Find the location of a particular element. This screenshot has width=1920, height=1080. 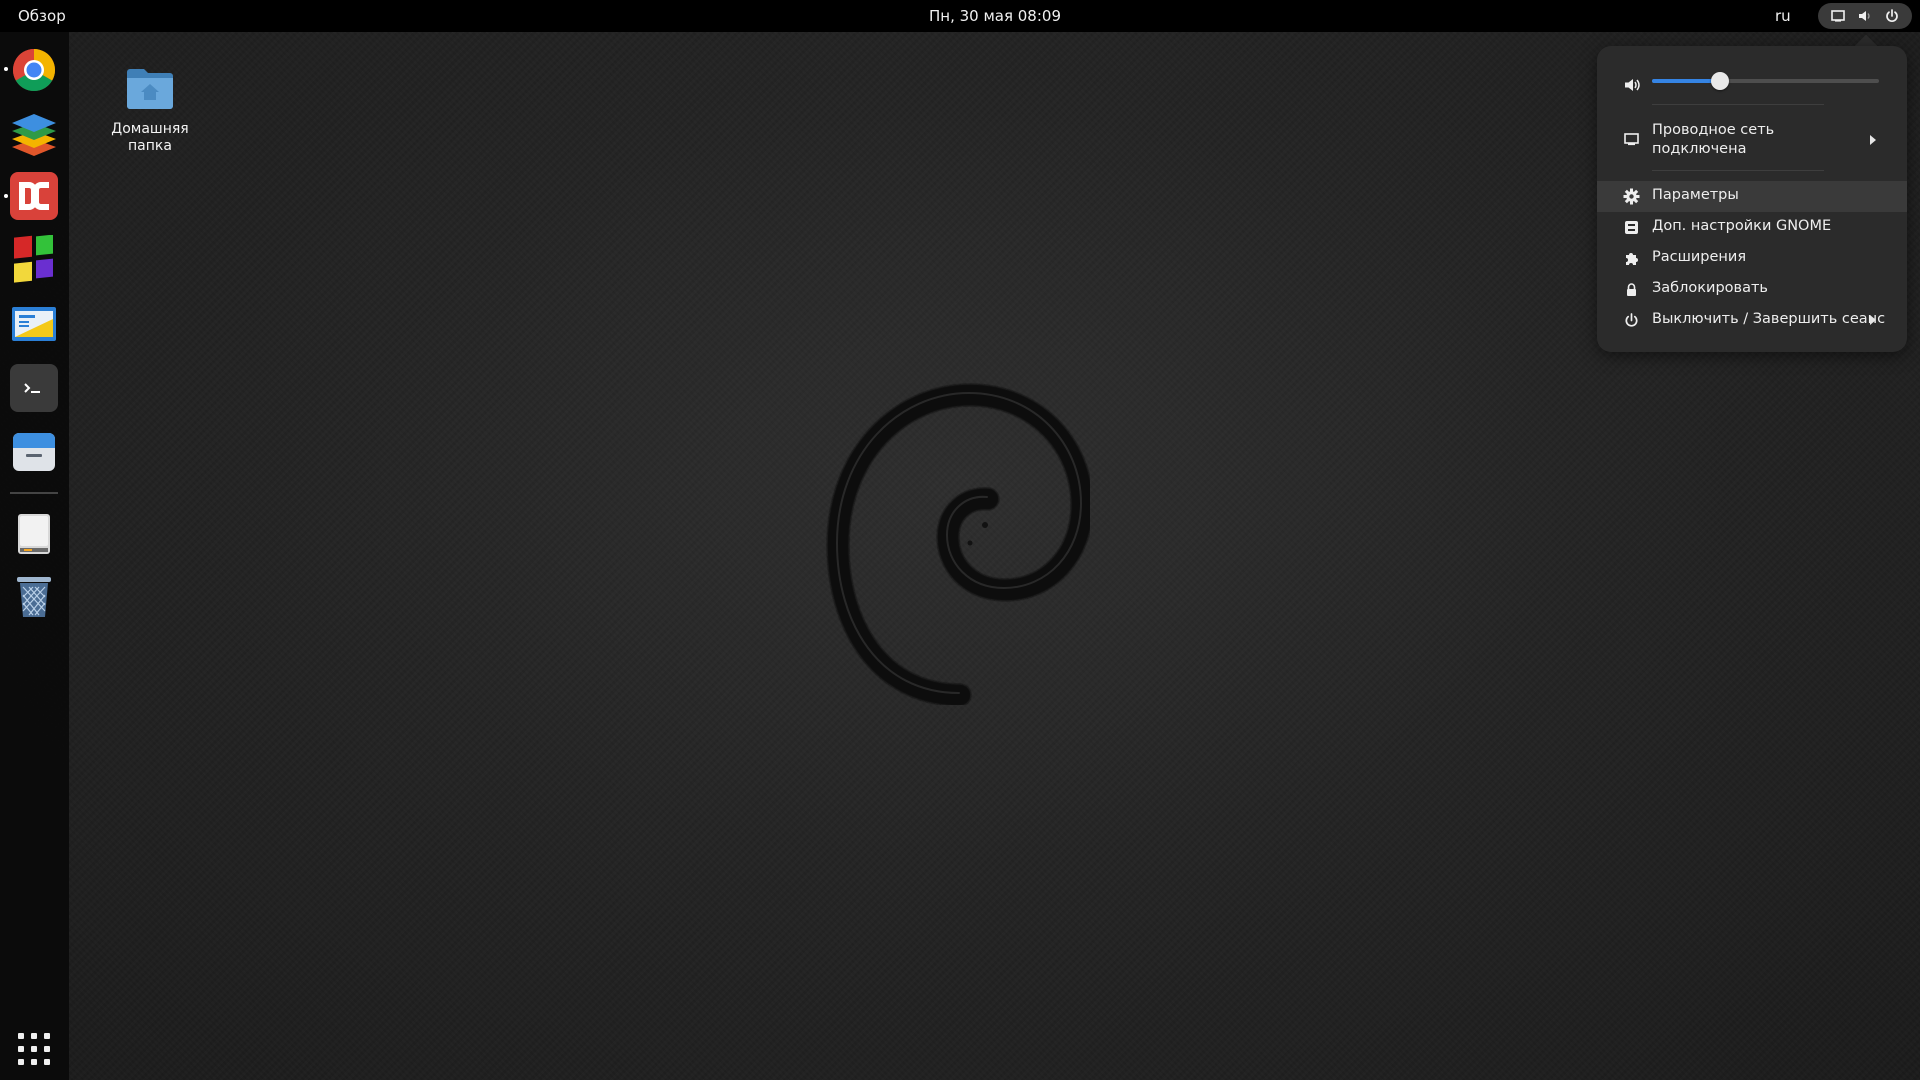

dock-separator is located at coordinates (34, 493).